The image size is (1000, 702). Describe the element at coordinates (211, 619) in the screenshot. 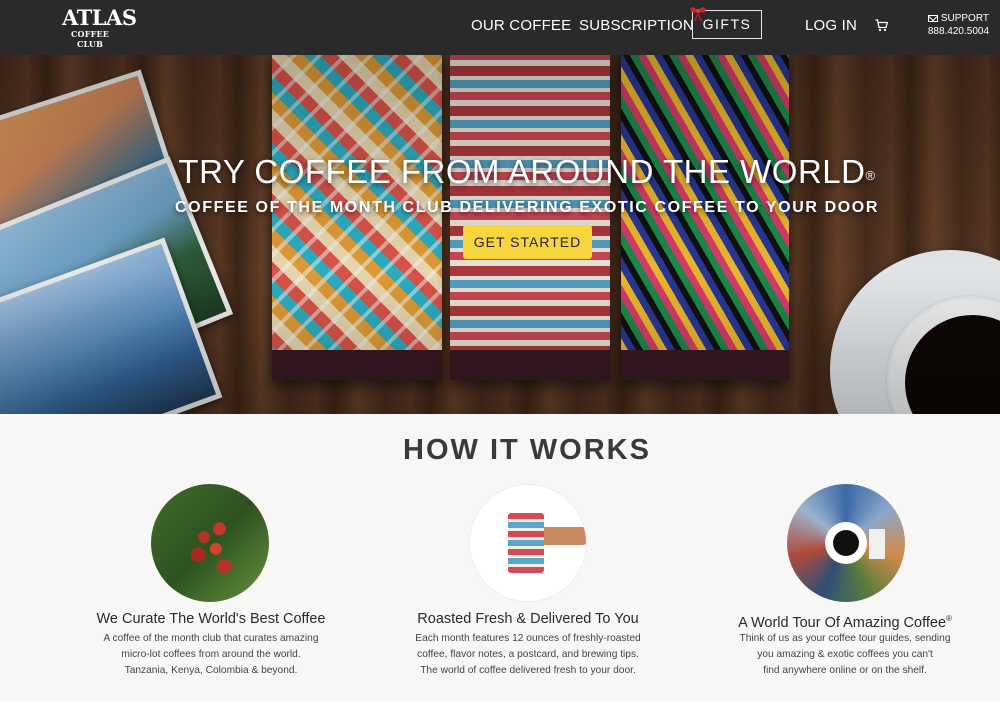

I see `column-title: We Curate The World's Best Coffee` at that location.